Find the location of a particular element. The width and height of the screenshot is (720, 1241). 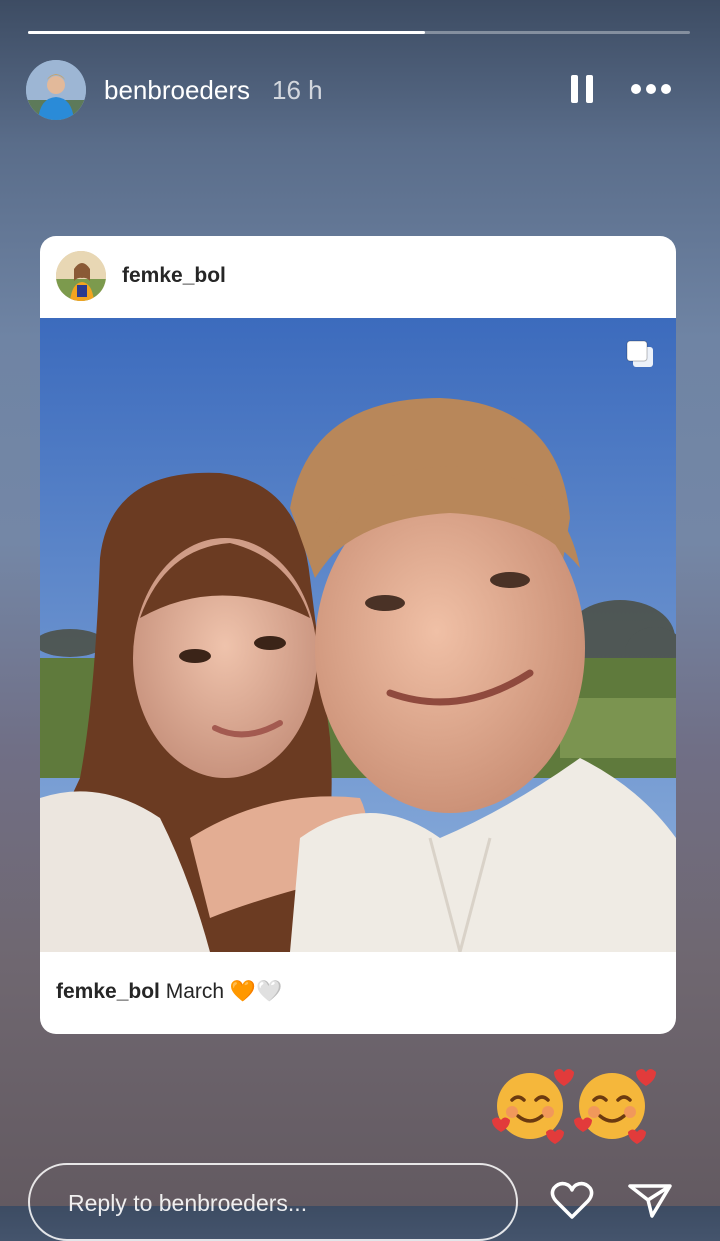

caption-username: femke_bol is located at coordinates (108, 991).